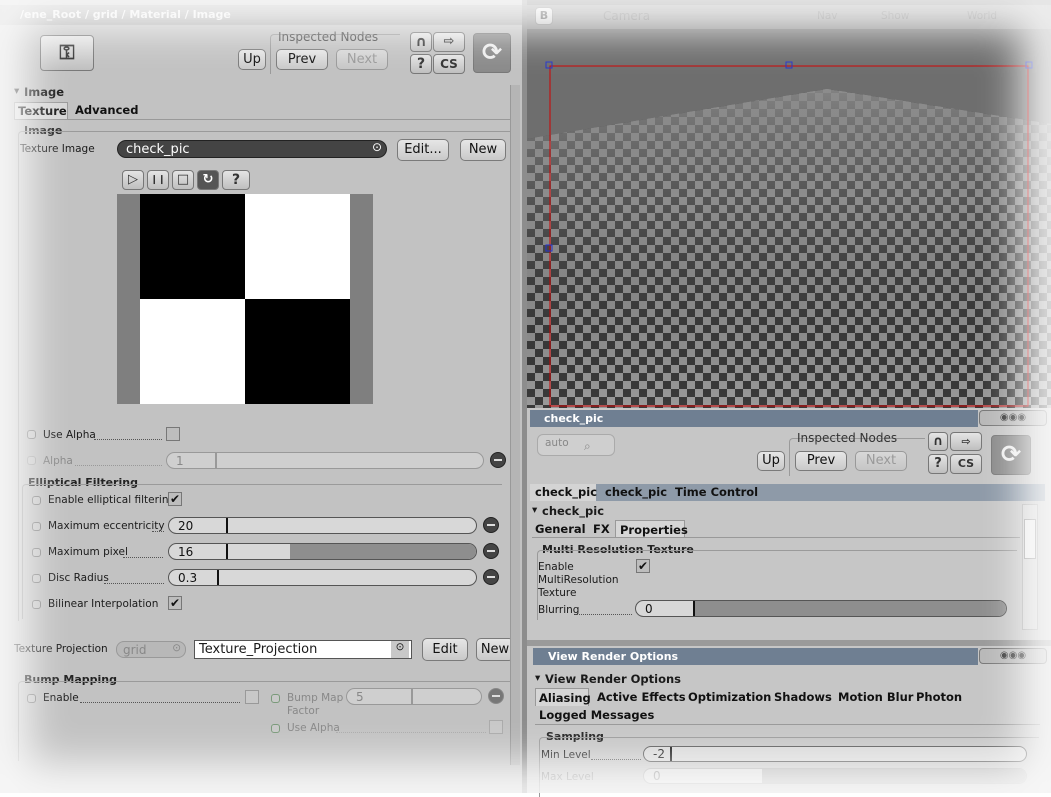 This screenshot has width=1051, height=797. What do you see at coordinates (67, 53) in the screenshot?
I see `key-icon: ⚿` at bounding box center [67, 53].